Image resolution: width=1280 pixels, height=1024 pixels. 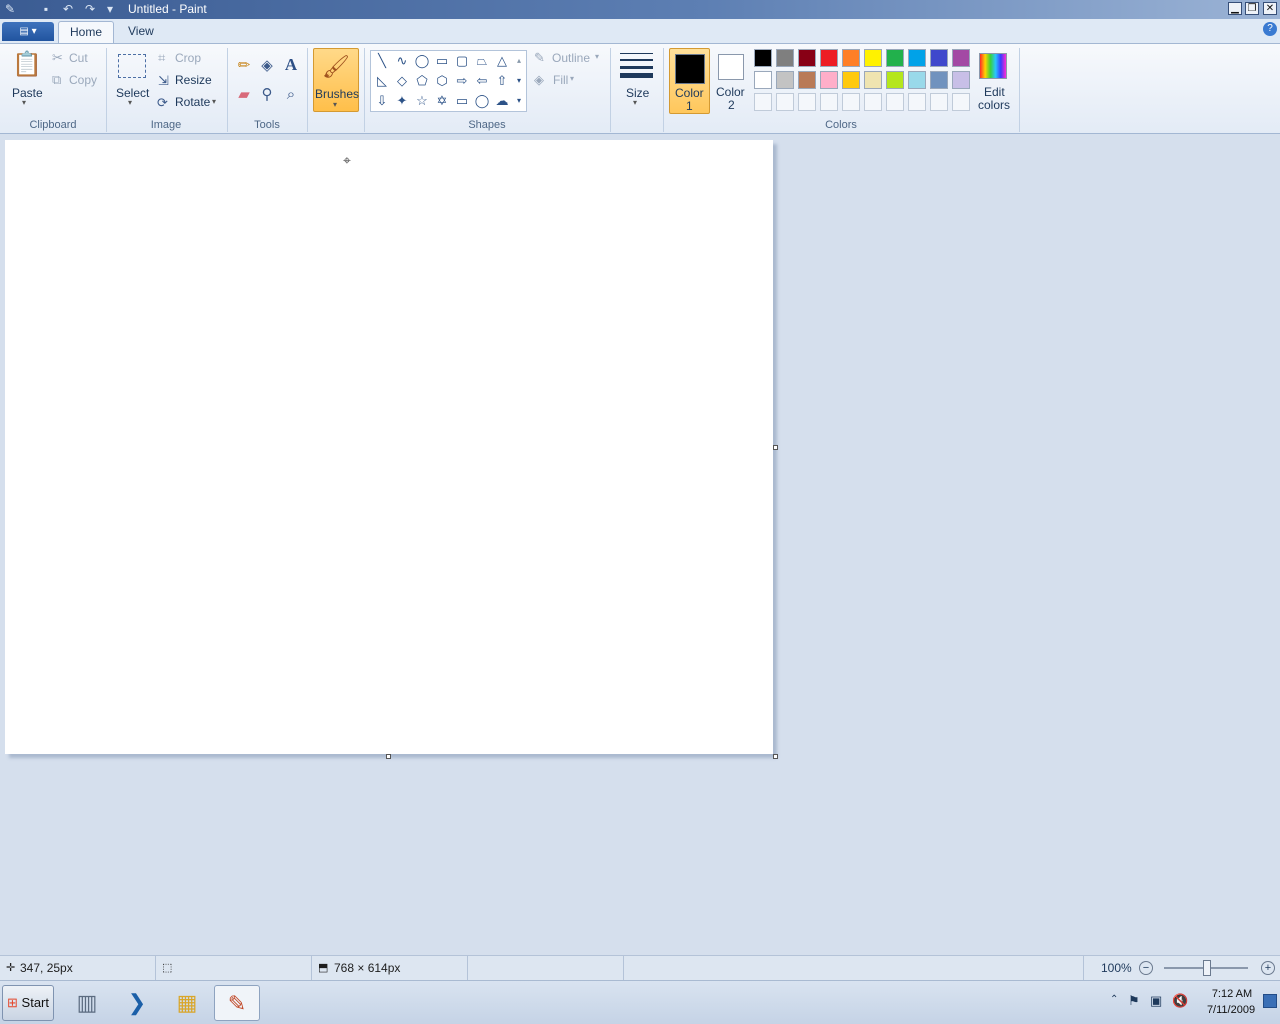 I want to click on fill-button: Fill, so click(x=560, y=80).